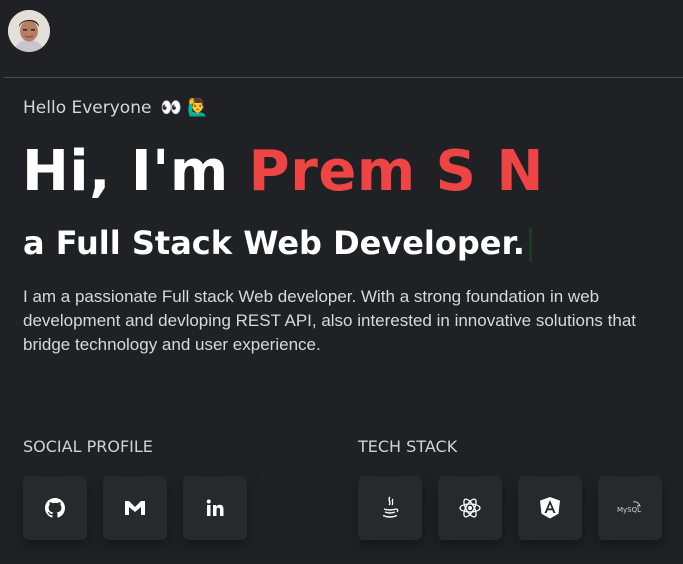  I want to click on angular-tile, so click(550, 508).